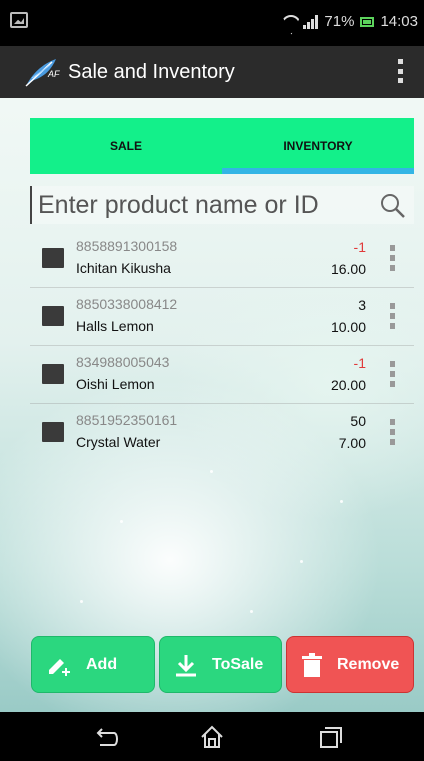 Image resolution: width=424 pixels, height=761 pixels. I want to click on list-item: 8850338008412 Halls Lemon 3 10.00, so click(222, 317).